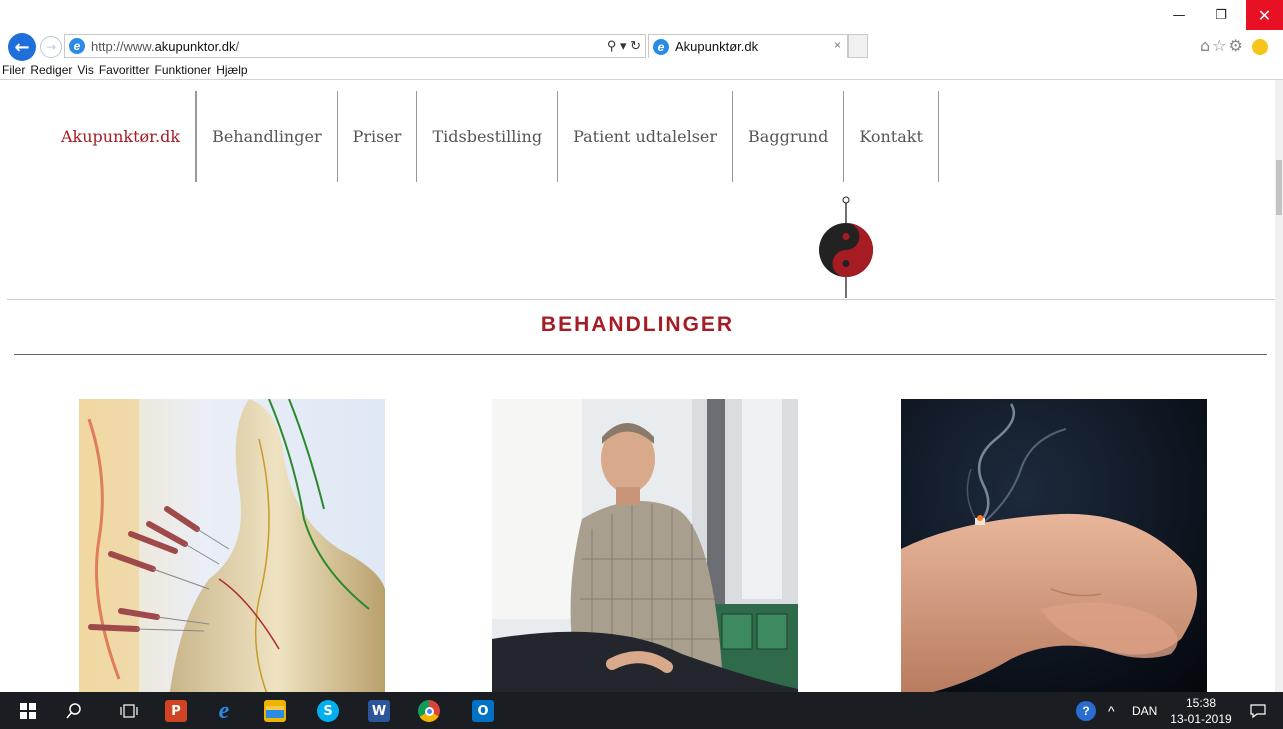  Describe the element at coordinates (646, 136) in the screenshot. I see `nav-item-patient-udtalelser: Patient udtalelser` at that location.